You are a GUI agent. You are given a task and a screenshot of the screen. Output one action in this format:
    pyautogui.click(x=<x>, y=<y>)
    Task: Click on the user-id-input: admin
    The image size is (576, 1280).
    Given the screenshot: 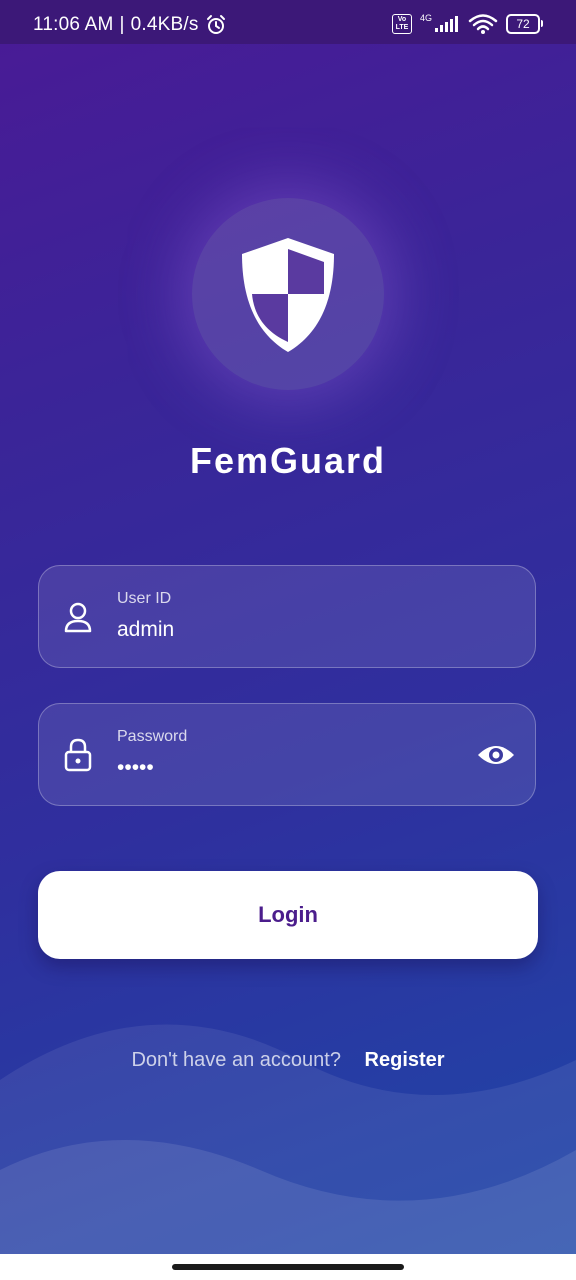 What is the action you would take?
    pyautogui.click(x=145, y=630)
    